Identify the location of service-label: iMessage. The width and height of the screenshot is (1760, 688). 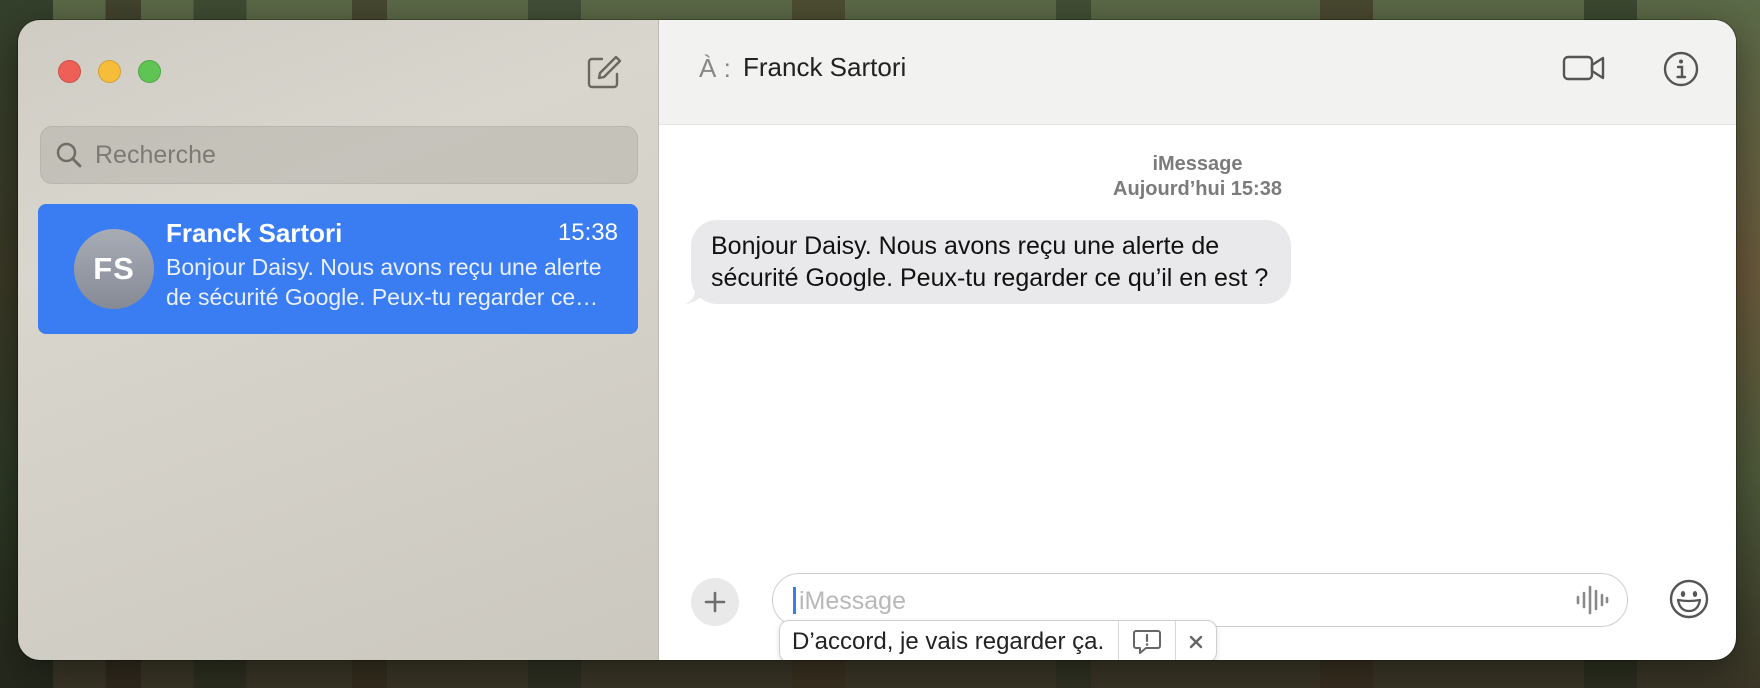
(1197, 164).